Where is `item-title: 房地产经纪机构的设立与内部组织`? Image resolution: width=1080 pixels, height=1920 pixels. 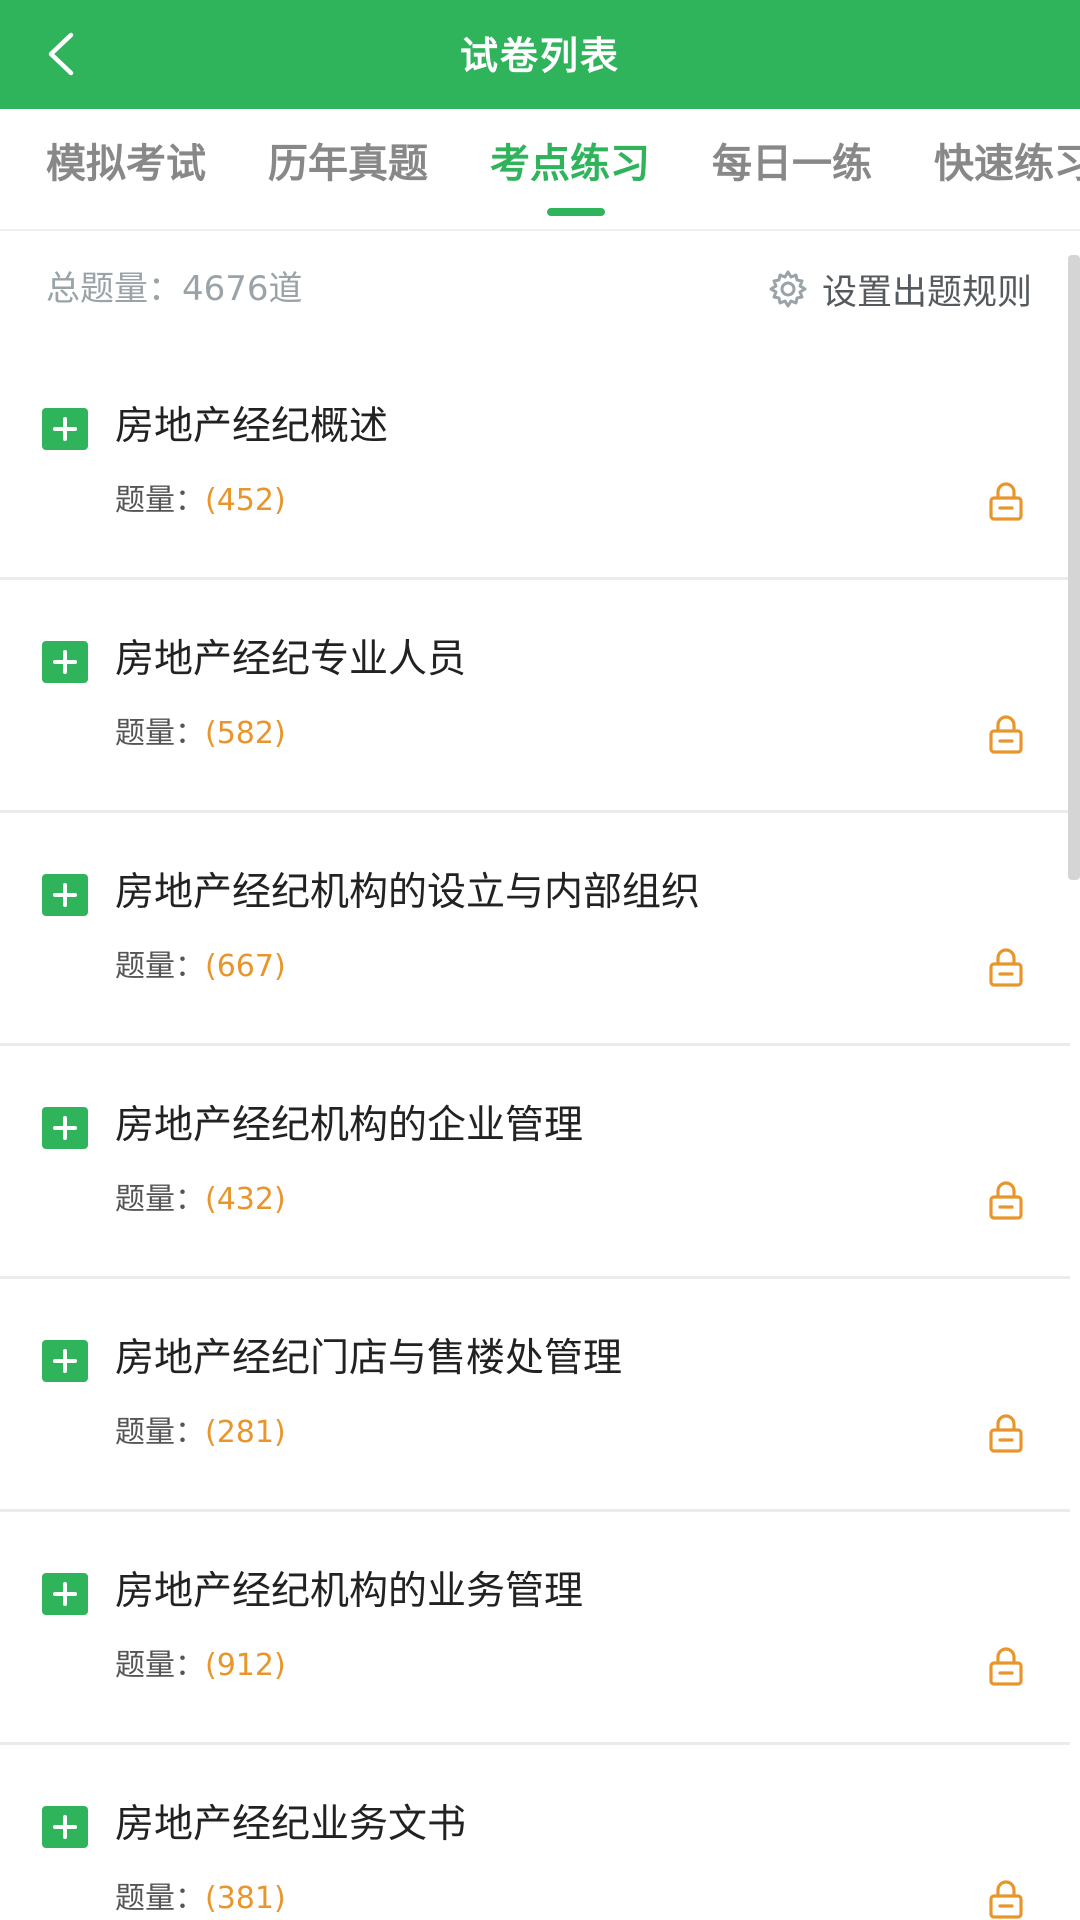
item-title: 房地产经纪机构的设立与内部组织 is located at coordinates (408, 892).